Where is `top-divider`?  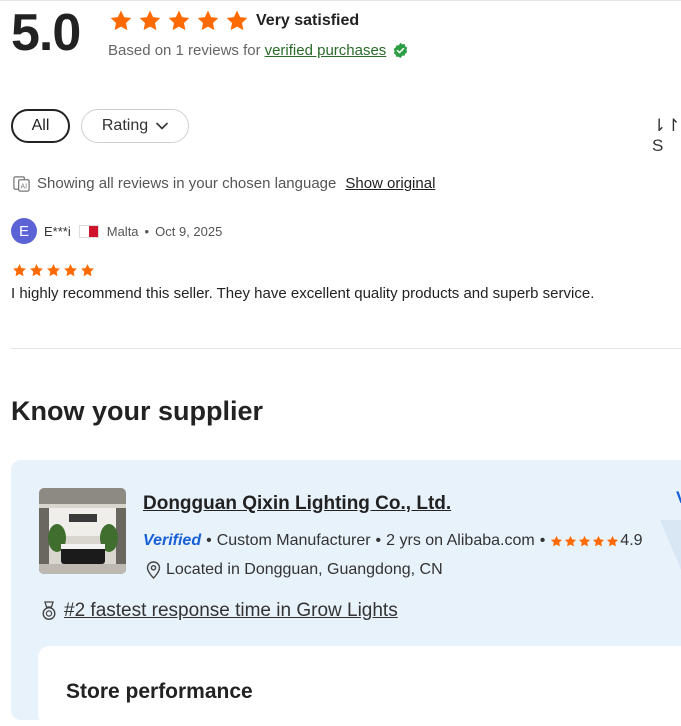 top-divider is located at coordinates (340, 0).